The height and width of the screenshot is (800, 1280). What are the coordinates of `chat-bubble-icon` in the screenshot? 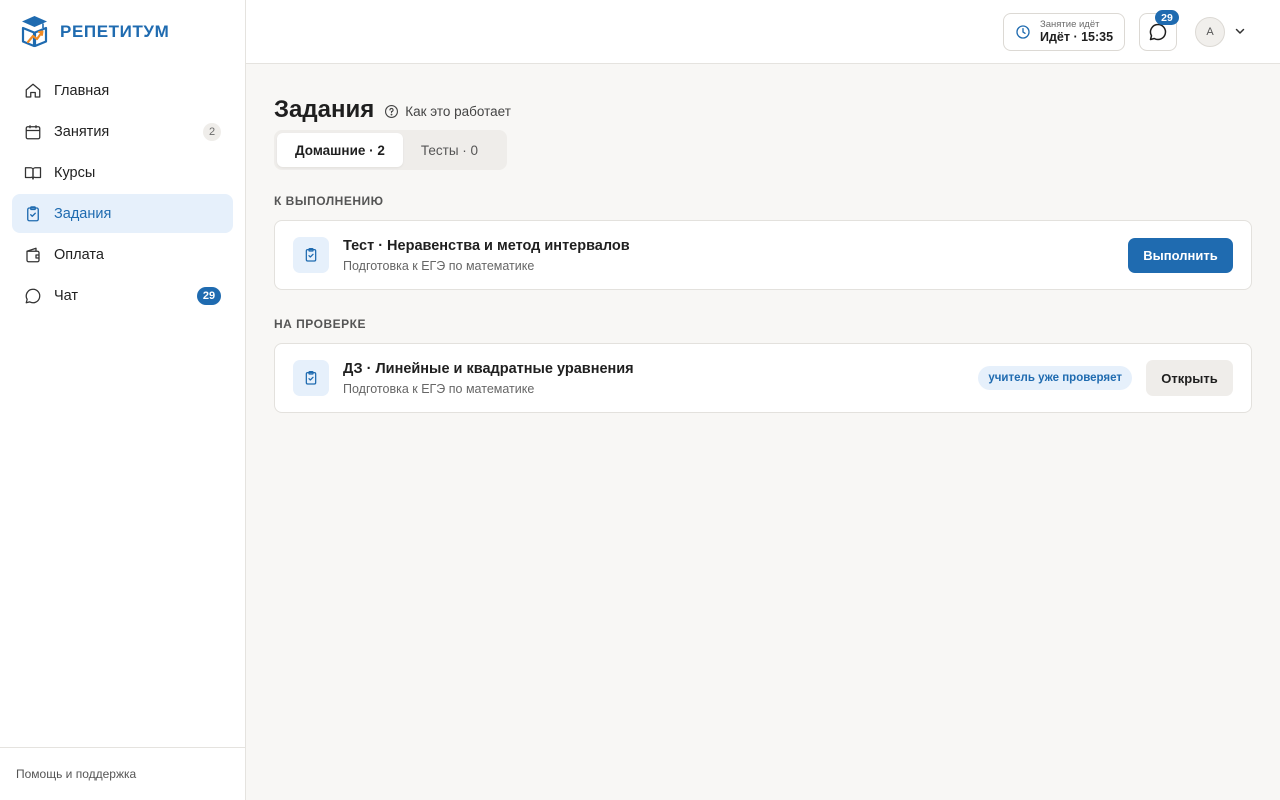 It's located at (1158, 32).